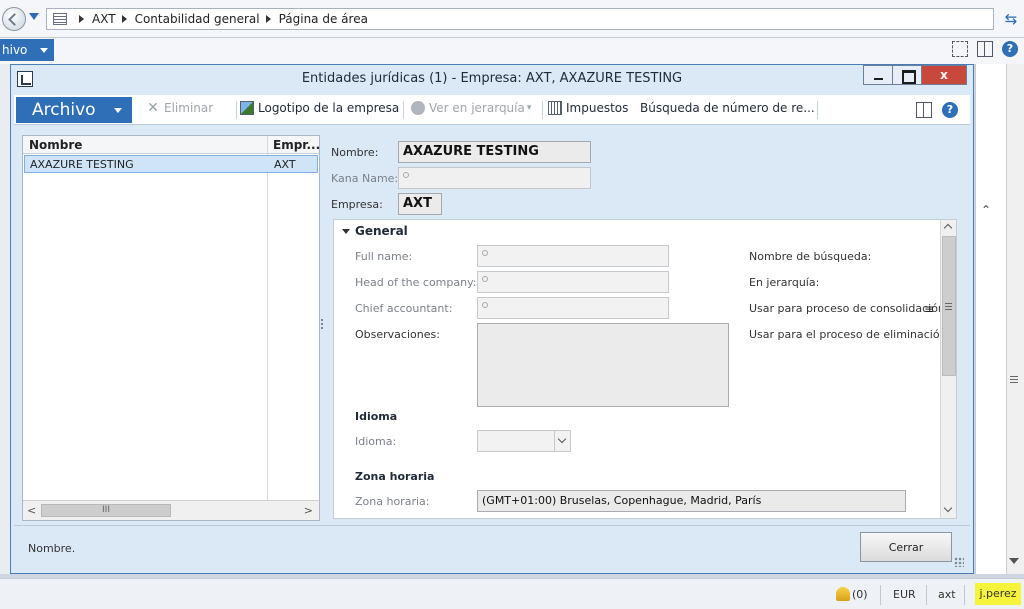 This screenshot has height=609, width=1024. I want to click on company-logo-button: Logotipo de la empresa, so click(319, 108).